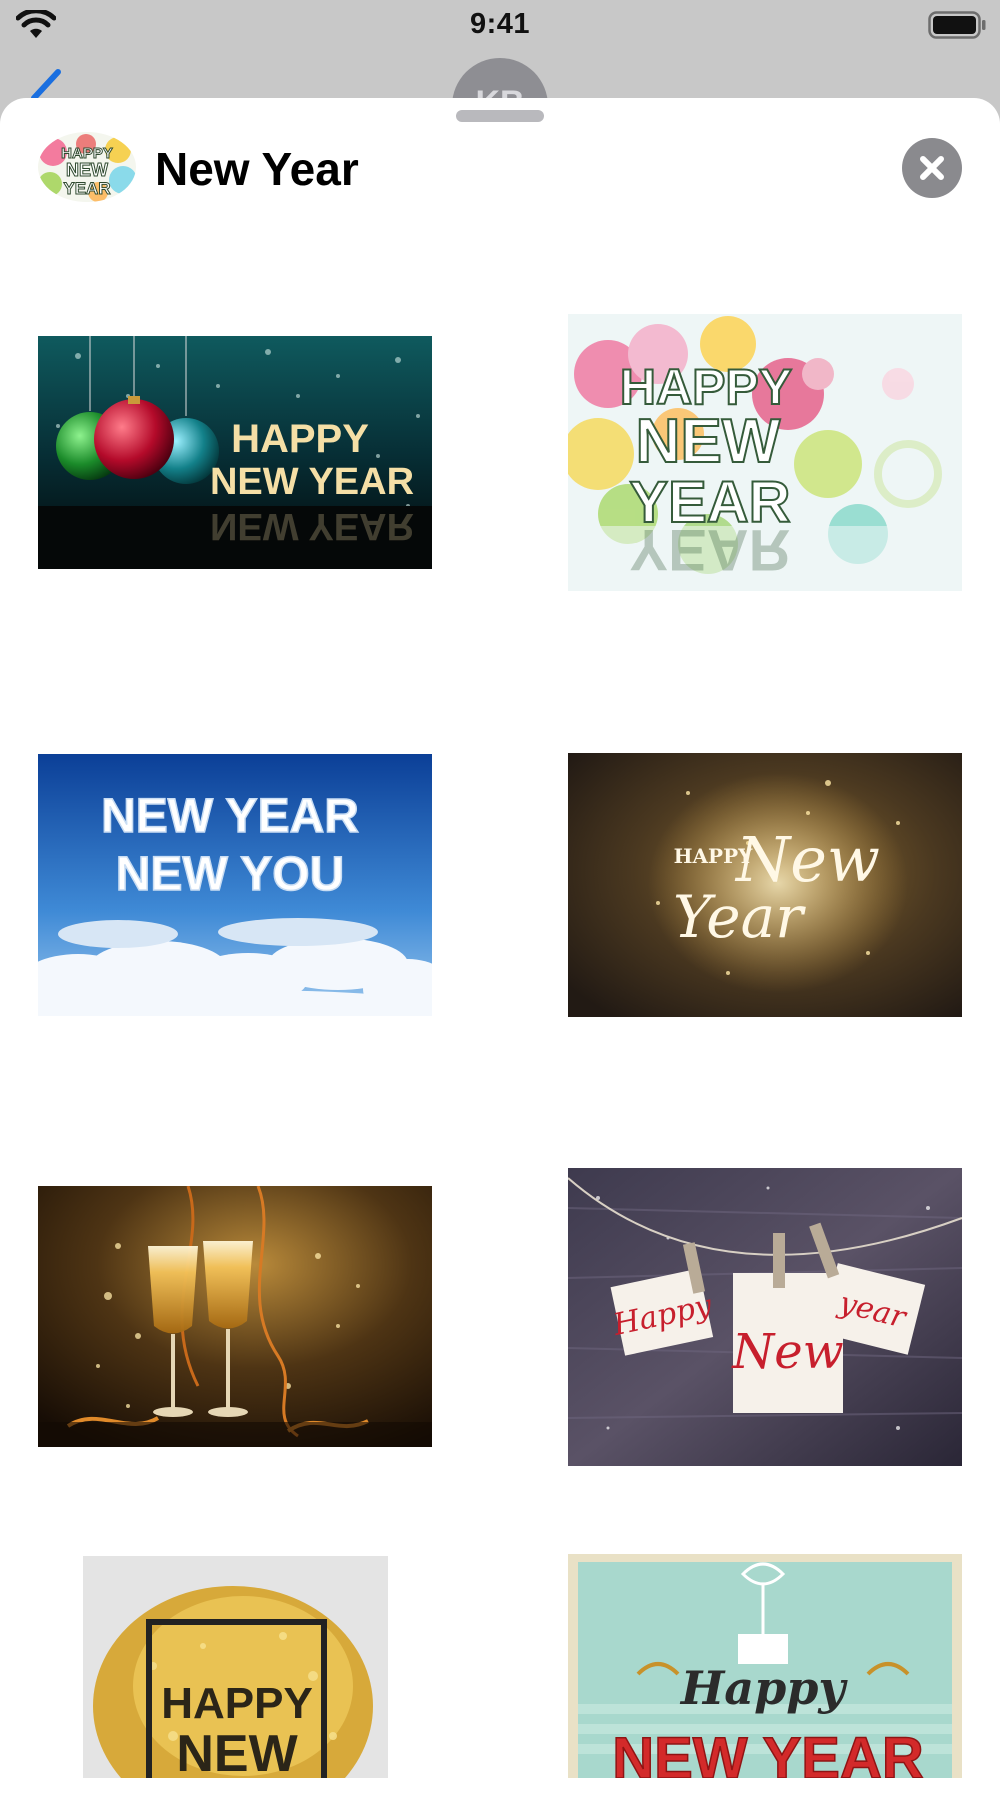 This screenshot has height=1798, width=1000. What do you see at coordinates (235, 1316) in the screenshot?
I see `sticker-5-tile` at bounding box center [235, 1316].